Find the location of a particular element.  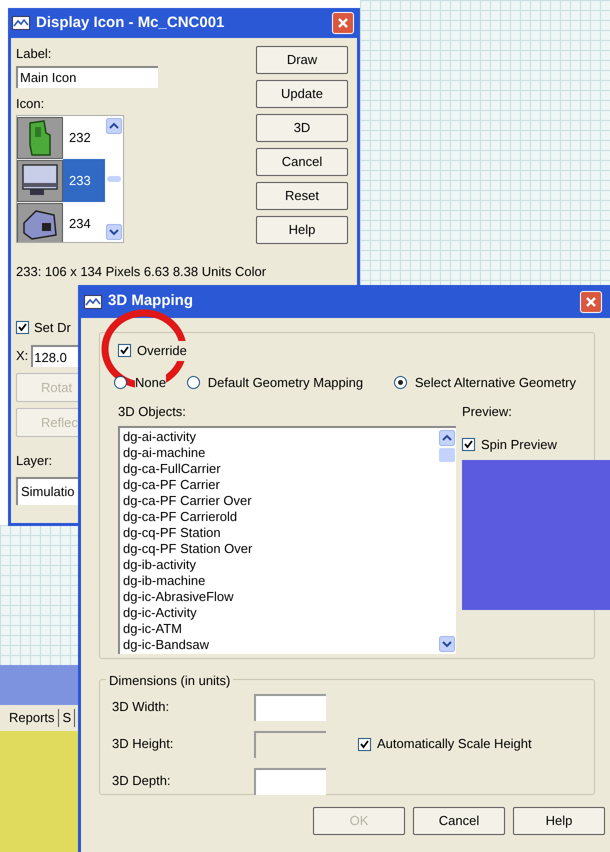

dimension-label: 3D Width: is located at coordinates (141, 707).